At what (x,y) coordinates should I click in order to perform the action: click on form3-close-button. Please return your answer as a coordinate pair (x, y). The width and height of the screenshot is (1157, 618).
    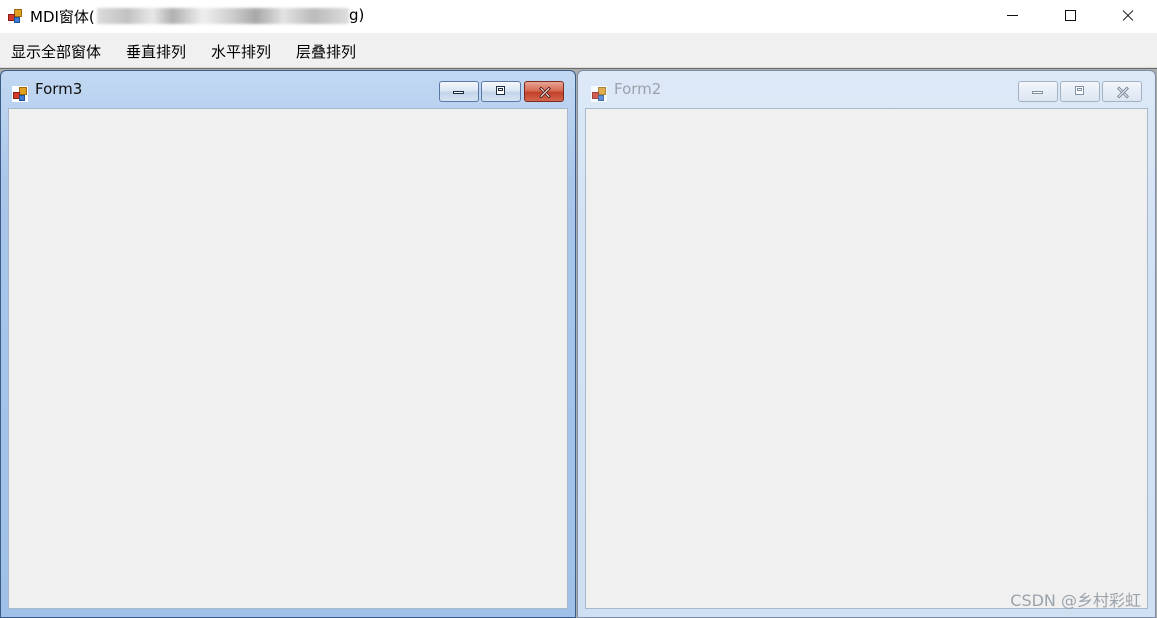
    Looking at the image, I should click on (544, 91).